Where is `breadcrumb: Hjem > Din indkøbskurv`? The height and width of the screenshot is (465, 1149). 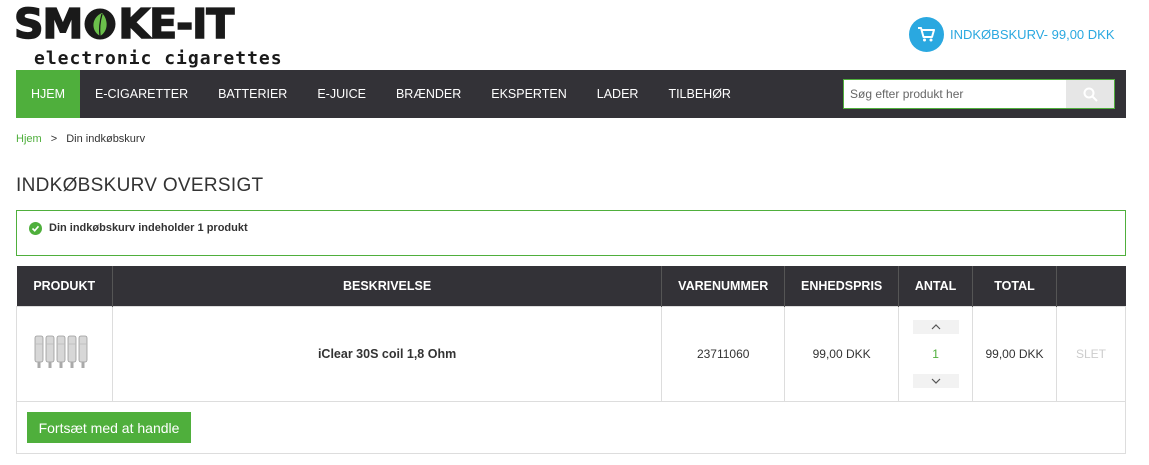 breadcrumb: Hjem > Din indkøbskurv is located at coordinates (80, 139).